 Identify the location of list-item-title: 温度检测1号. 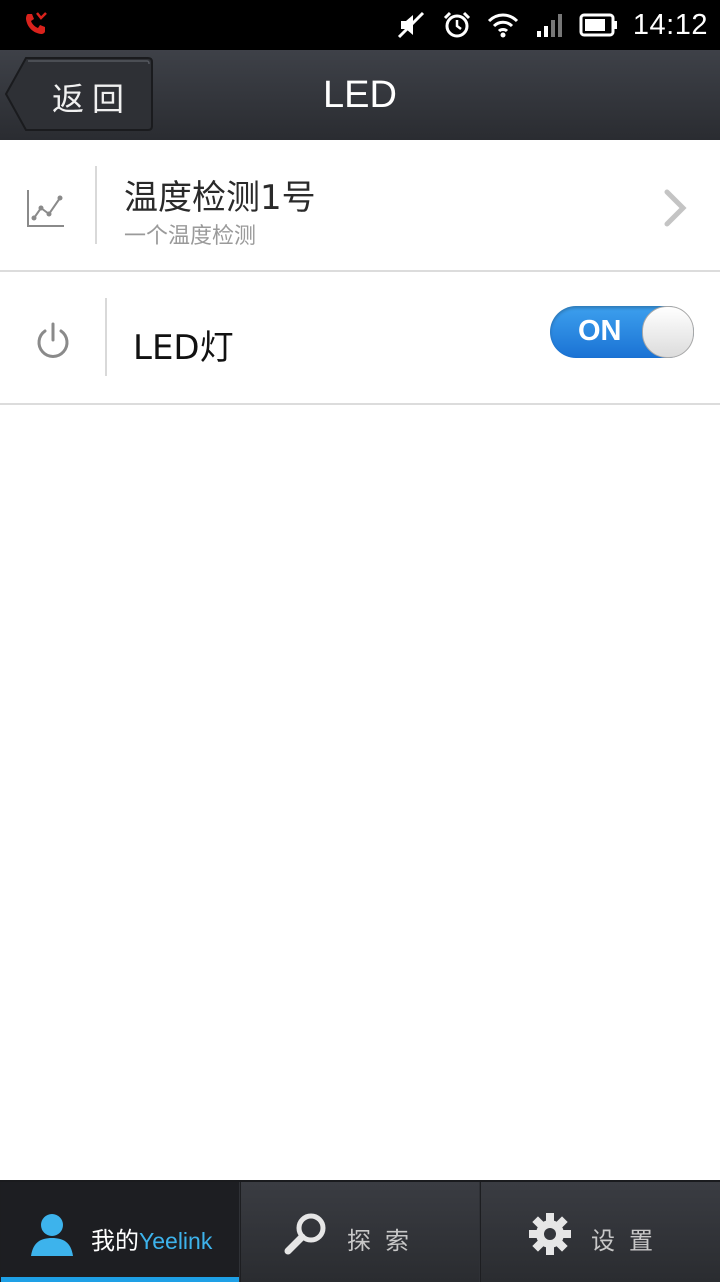
(220, 198).